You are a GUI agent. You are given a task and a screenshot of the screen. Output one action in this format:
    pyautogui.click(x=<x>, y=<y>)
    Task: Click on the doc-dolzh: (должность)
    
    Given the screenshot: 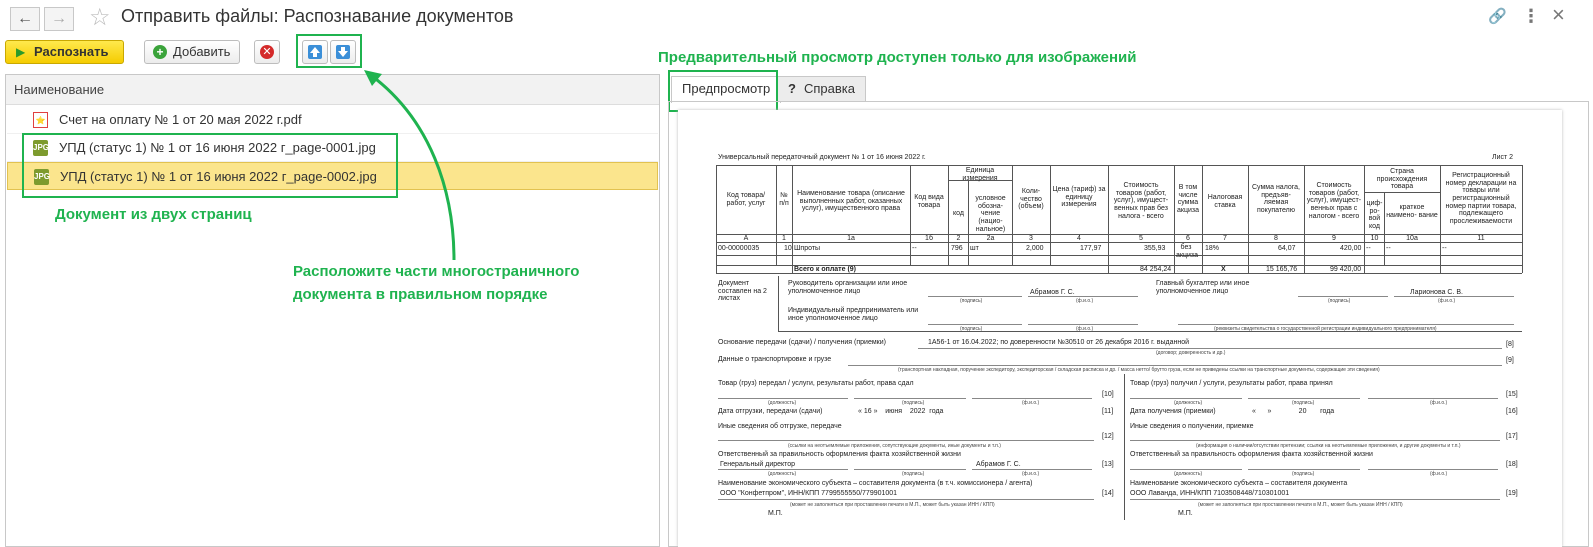 What is the action you would take?
    pyautogui.click(x=1188, y=403)
    